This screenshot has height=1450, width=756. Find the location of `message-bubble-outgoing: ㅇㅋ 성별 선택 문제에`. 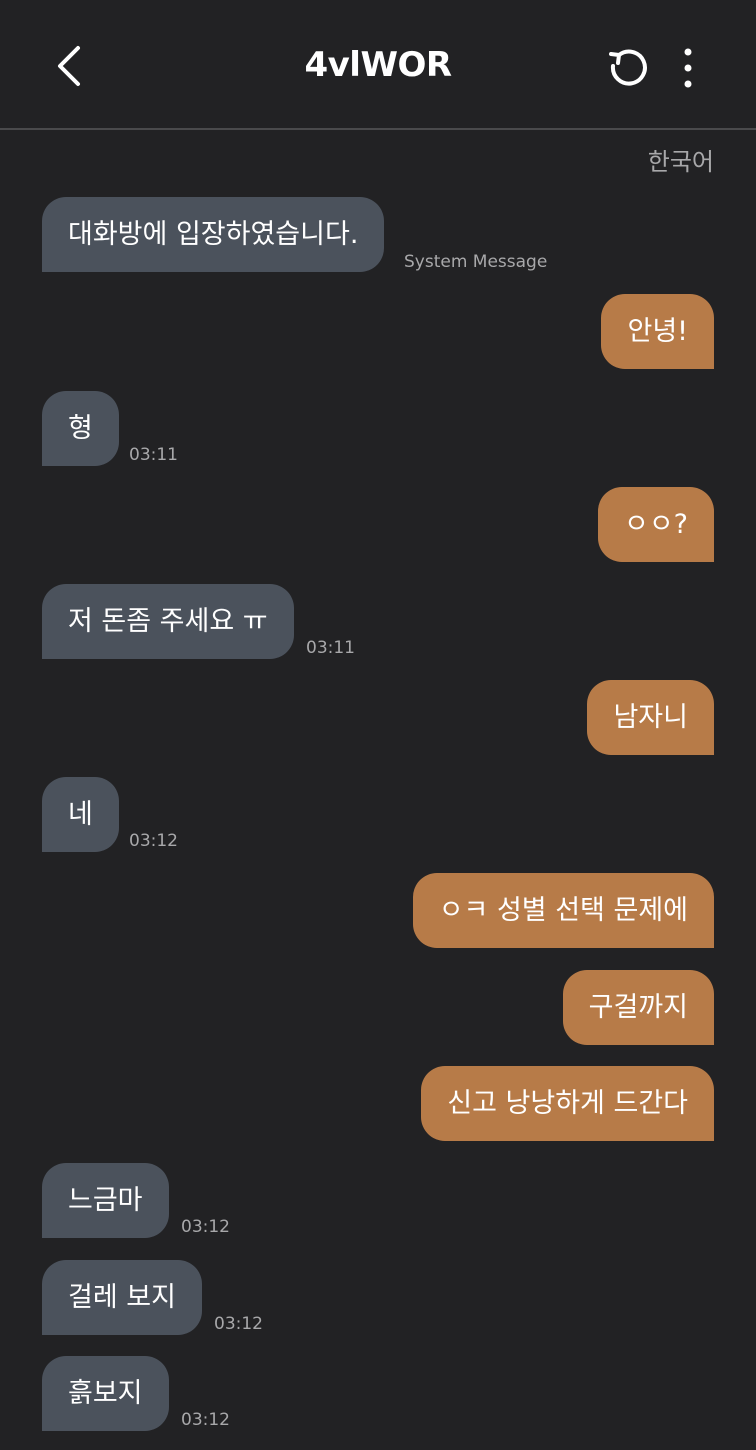

message-bubble-outgoing: ㅇㅋ 성별 선택 문제에 is located at coordinates (563, 910).